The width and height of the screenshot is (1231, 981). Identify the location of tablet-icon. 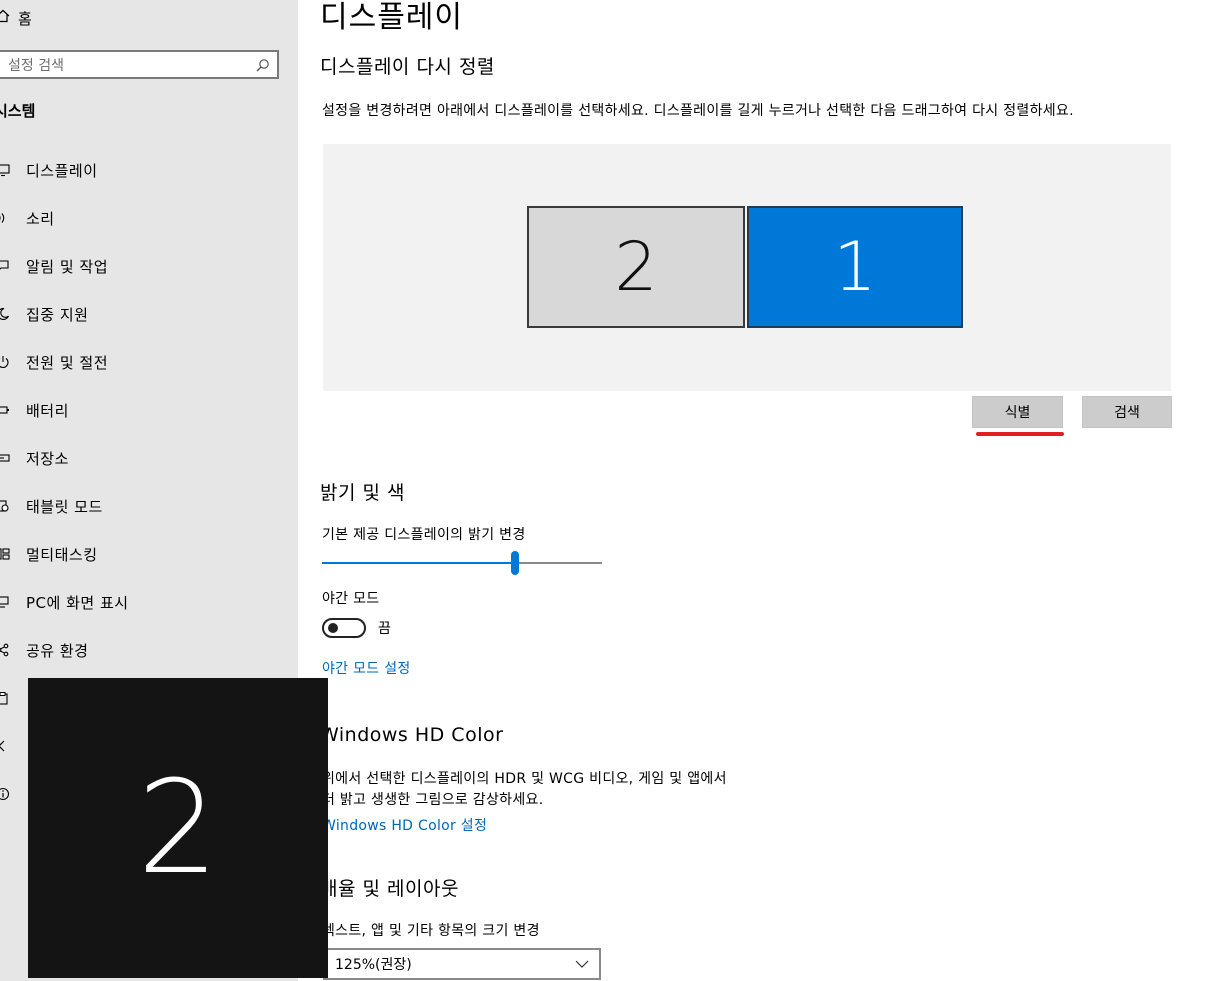
(13, 506).